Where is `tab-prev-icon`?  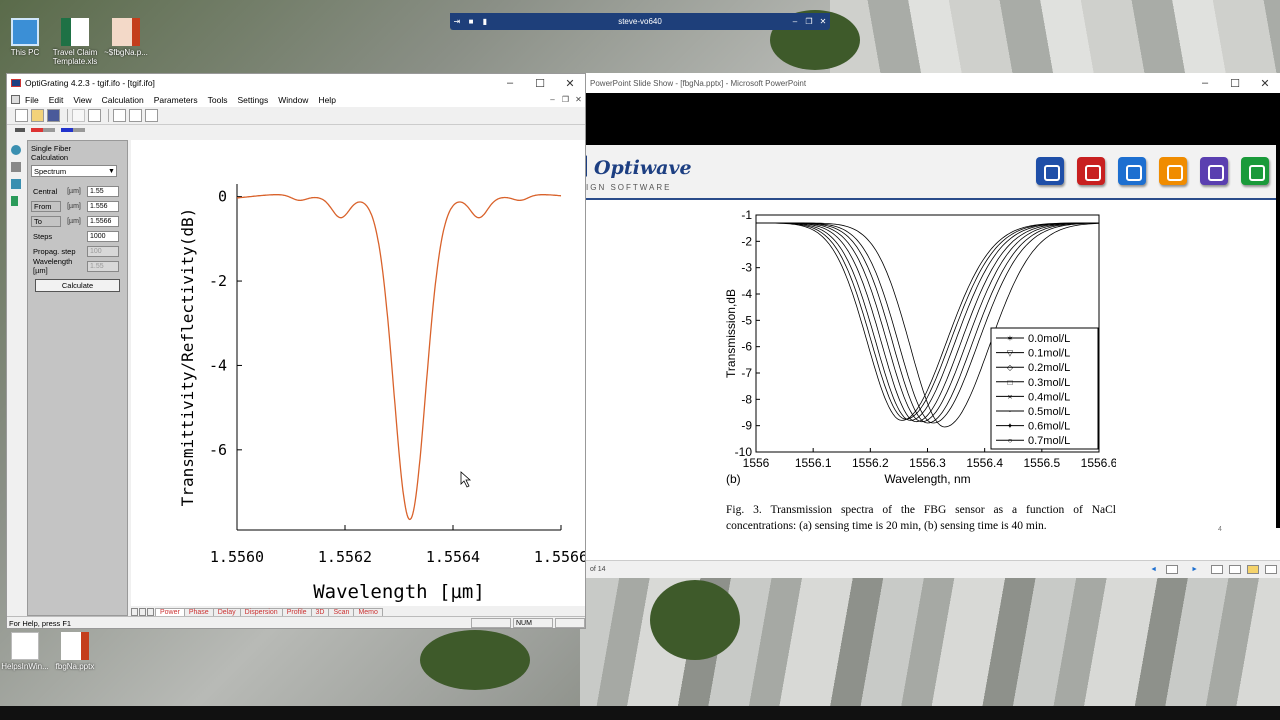 tab-prev-icon is located at coordinates (142, 612).